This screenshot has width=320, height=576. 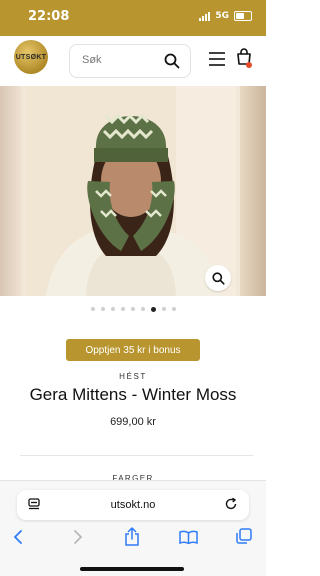 I want to click on product-price: 699,00 kr, so click(x=133, y=422).